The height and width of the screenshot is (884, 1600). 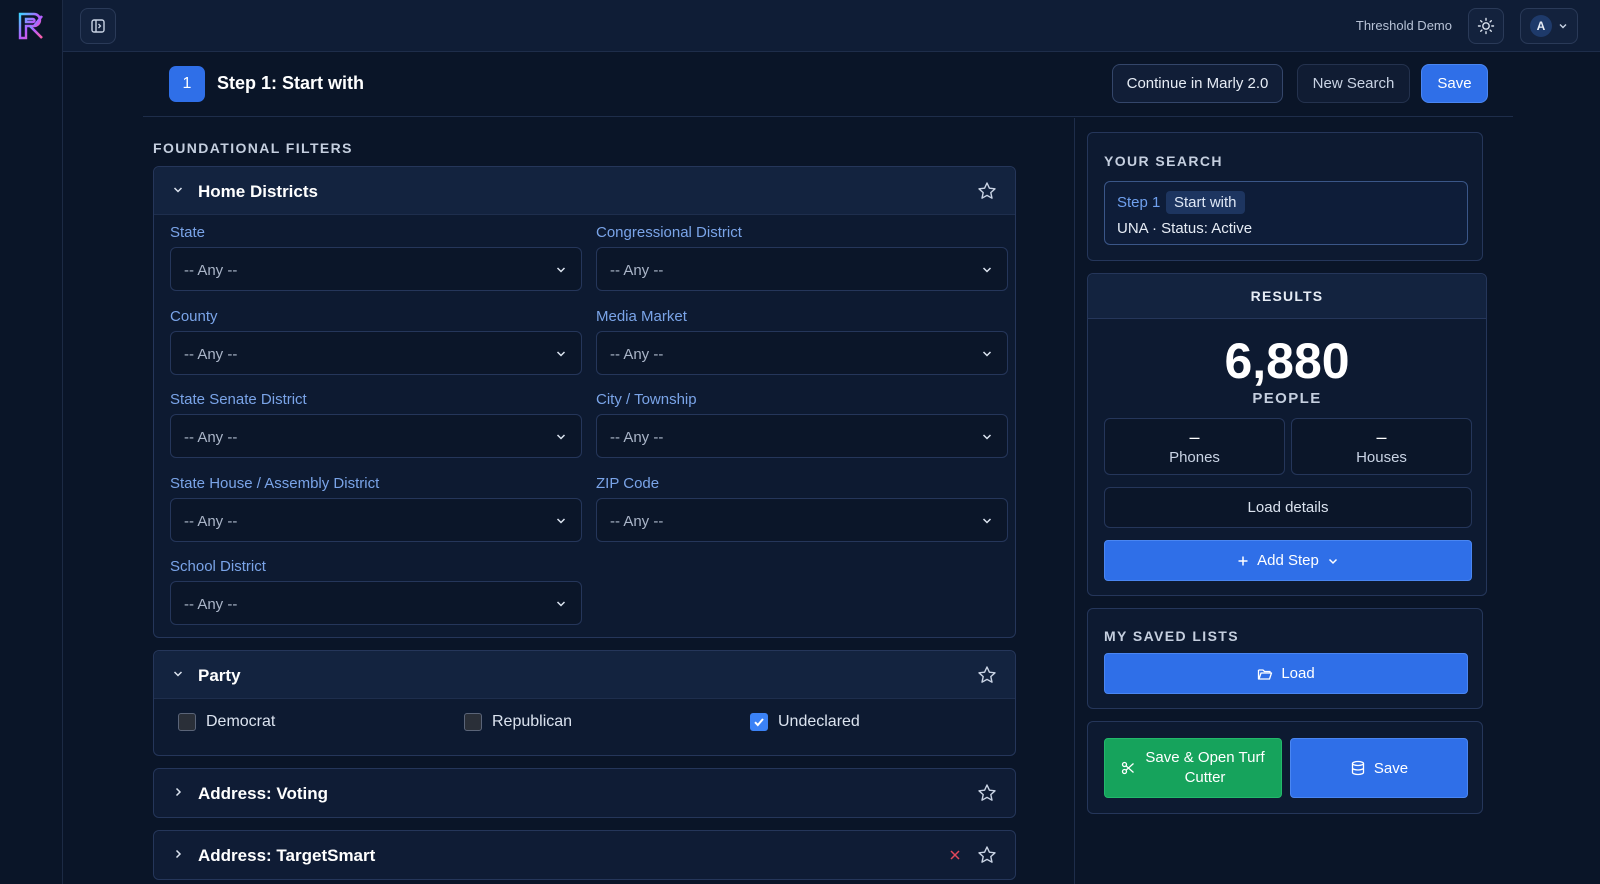 I want to click on houses-label: Houses, so click(x=1381, y=457).